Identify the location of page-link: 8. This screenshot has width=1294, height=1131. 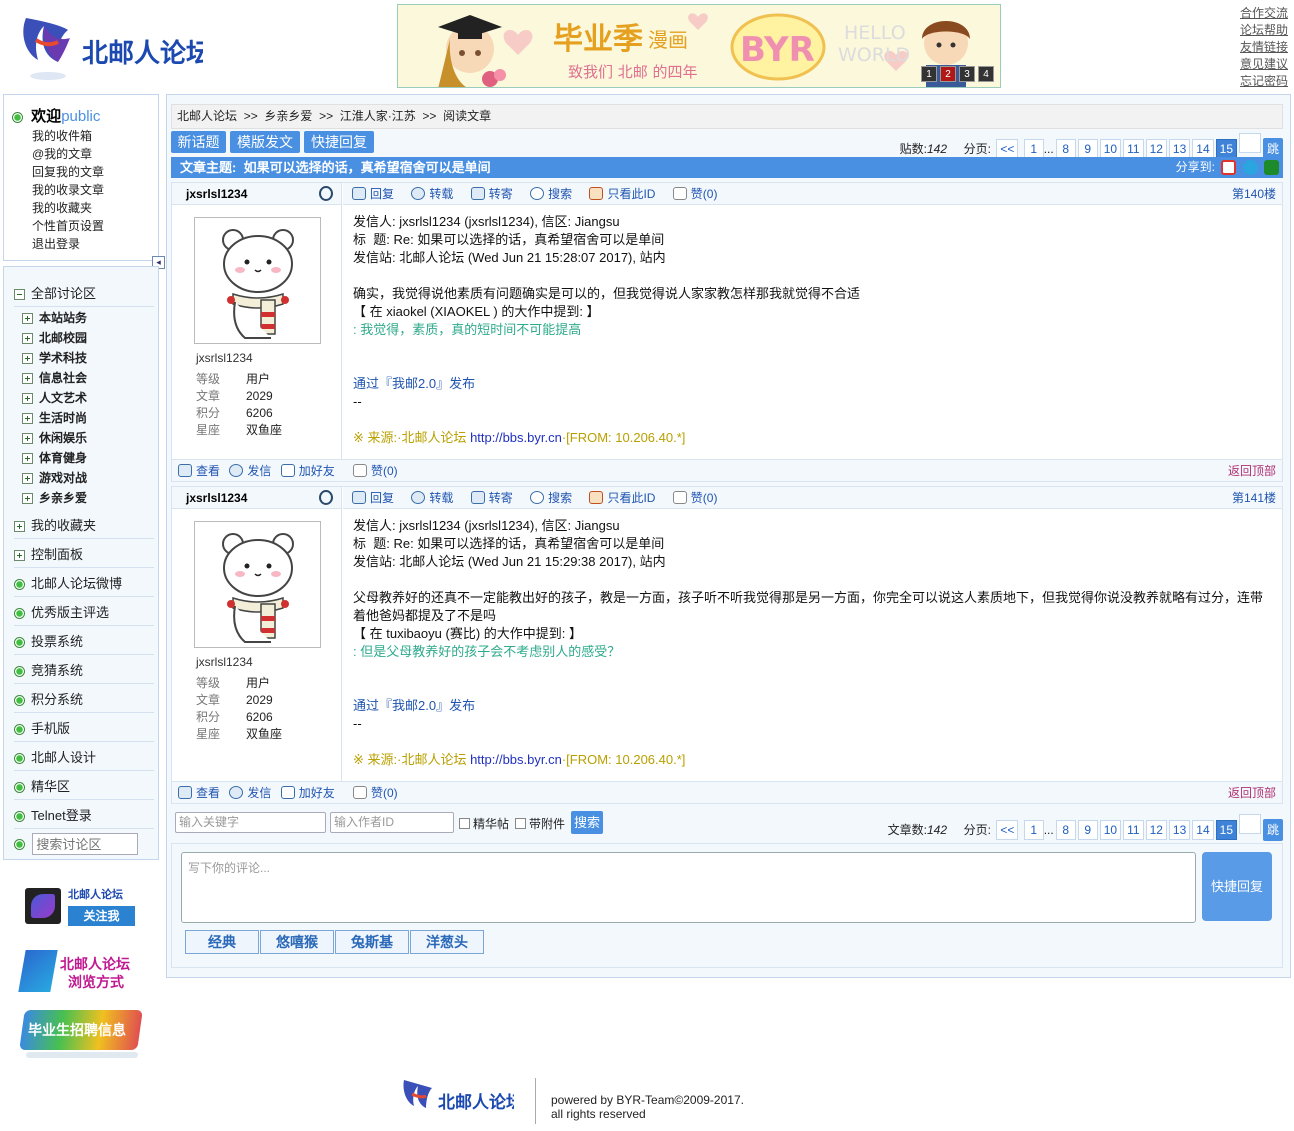
(1065, 149).